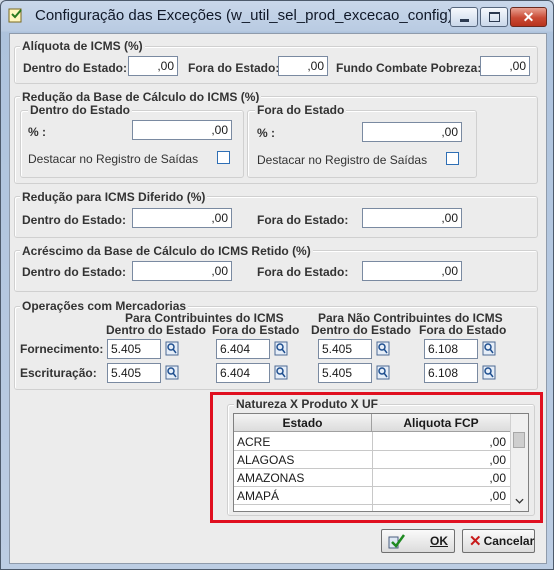 The image size is (554, 570). I want to click on table-row: ACRE ,00, so click(372, 442).